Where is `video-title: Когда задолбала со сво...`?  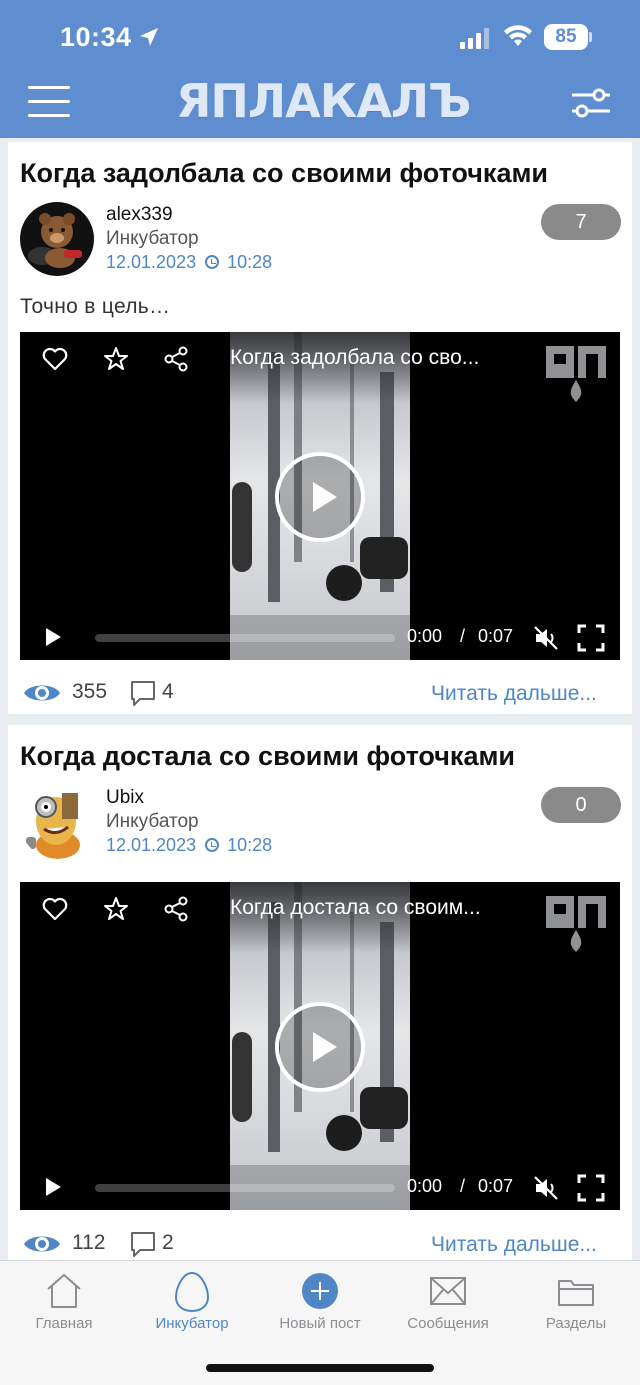
video-title: Когда задолбала со сво... is located at coordinates (355, 357).